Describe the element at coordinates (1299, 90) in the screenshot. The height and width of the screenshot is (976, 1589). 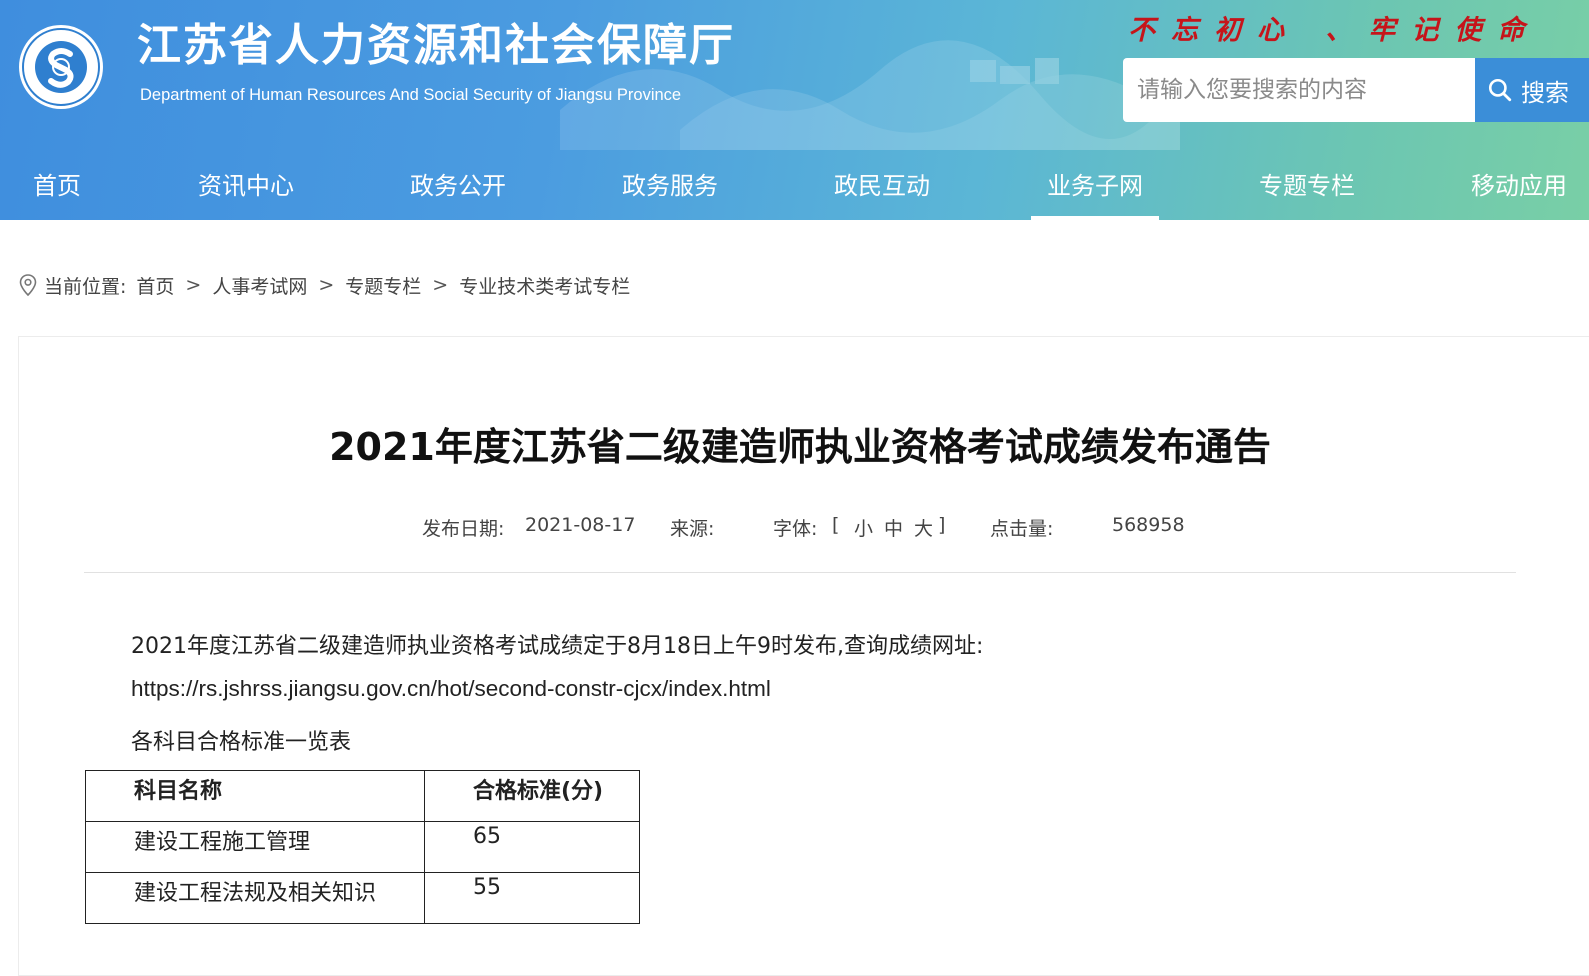
I see `search-input` at that location.